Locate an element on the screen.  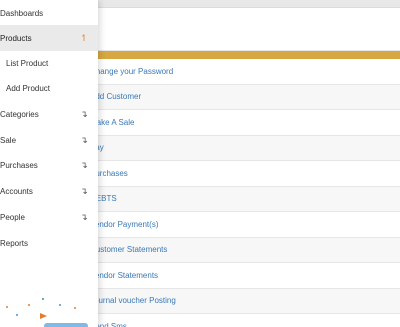
sidebar-item-reports: Reports is located at coordinates (49, 243).